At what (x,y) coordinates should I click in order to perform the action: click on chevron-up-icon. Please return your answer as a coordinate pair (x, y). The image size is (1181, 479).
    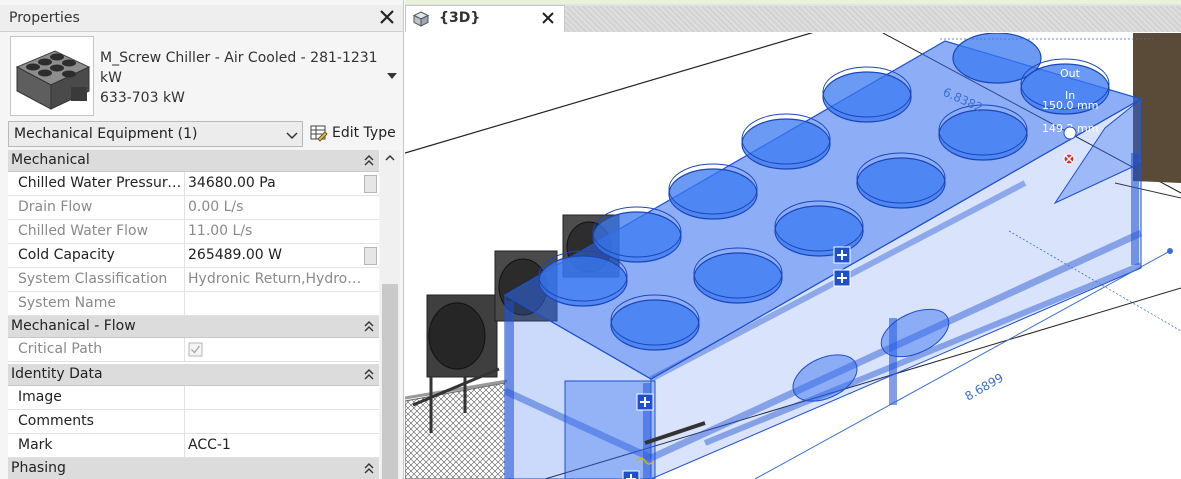
    Looking at the image, I should click on (390, 158).